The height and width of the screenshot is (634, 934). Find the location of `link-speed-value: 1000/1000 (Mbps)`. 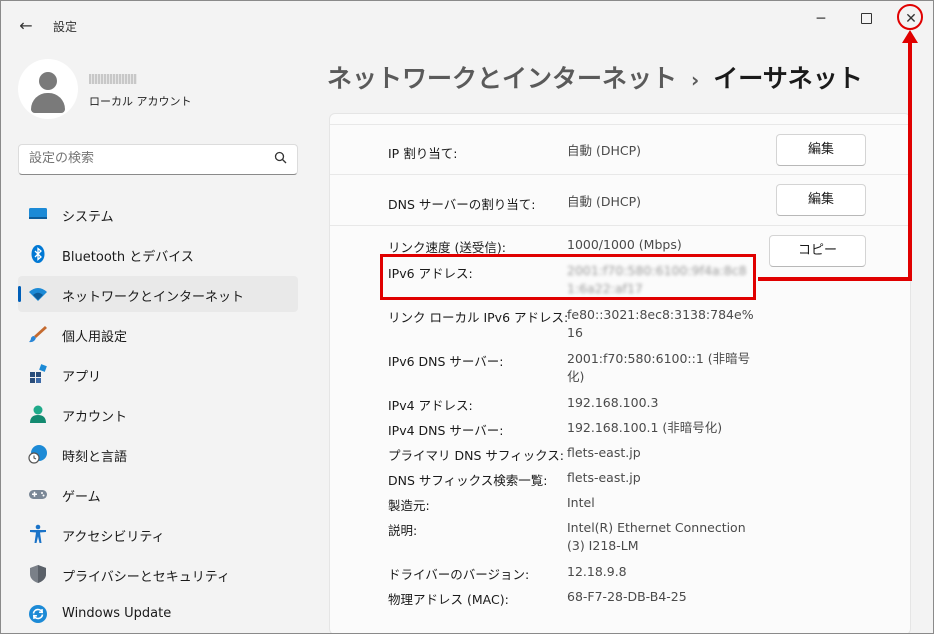

link-speed-value: 1000/1000 (Mbps) is located at coordinates (624, 244).